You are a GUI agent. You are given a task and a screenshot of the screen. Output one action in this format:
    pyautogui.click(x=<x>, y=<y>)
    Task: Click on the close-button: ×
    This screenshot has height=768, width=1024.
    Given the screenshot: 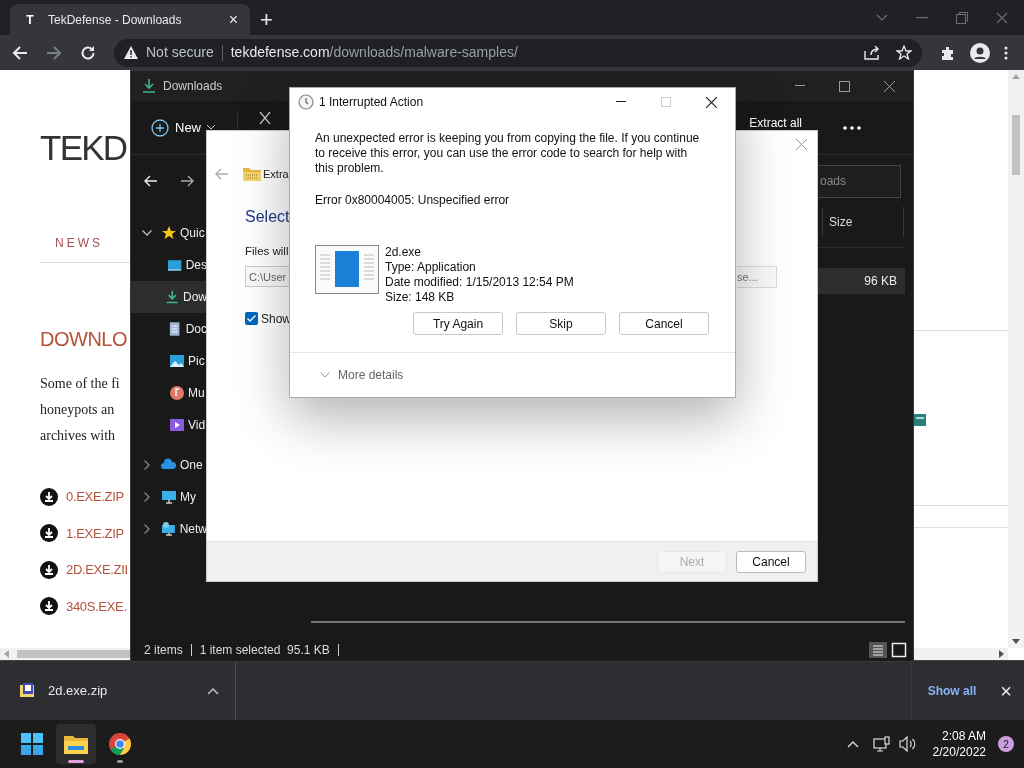 What is the action you would take?
    pyautogui.click(x=1006, y=690)
    